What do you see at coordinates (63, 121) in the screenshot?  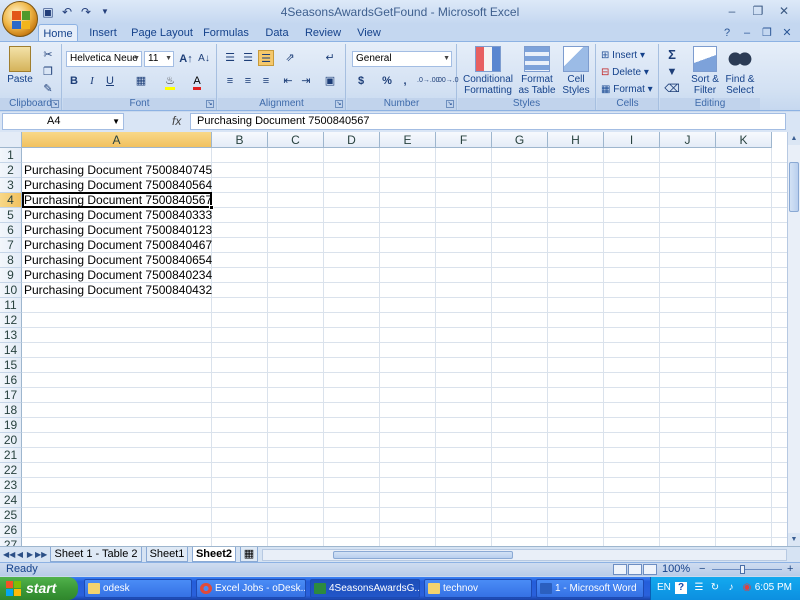 I see `name-box: A4 ▼` at bounding box center [63, 121].